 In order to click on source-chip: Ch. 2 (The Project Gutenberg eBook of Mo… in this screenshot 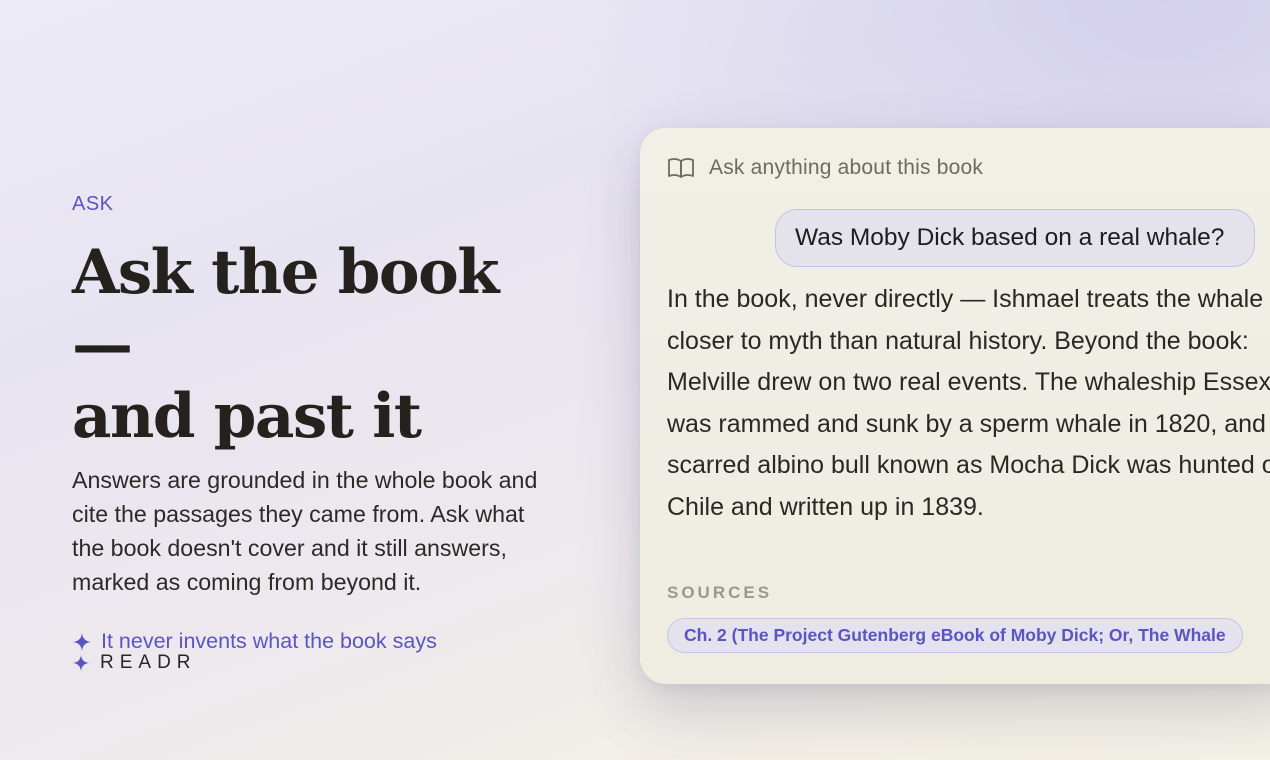, I will do `click(955, 635)`.